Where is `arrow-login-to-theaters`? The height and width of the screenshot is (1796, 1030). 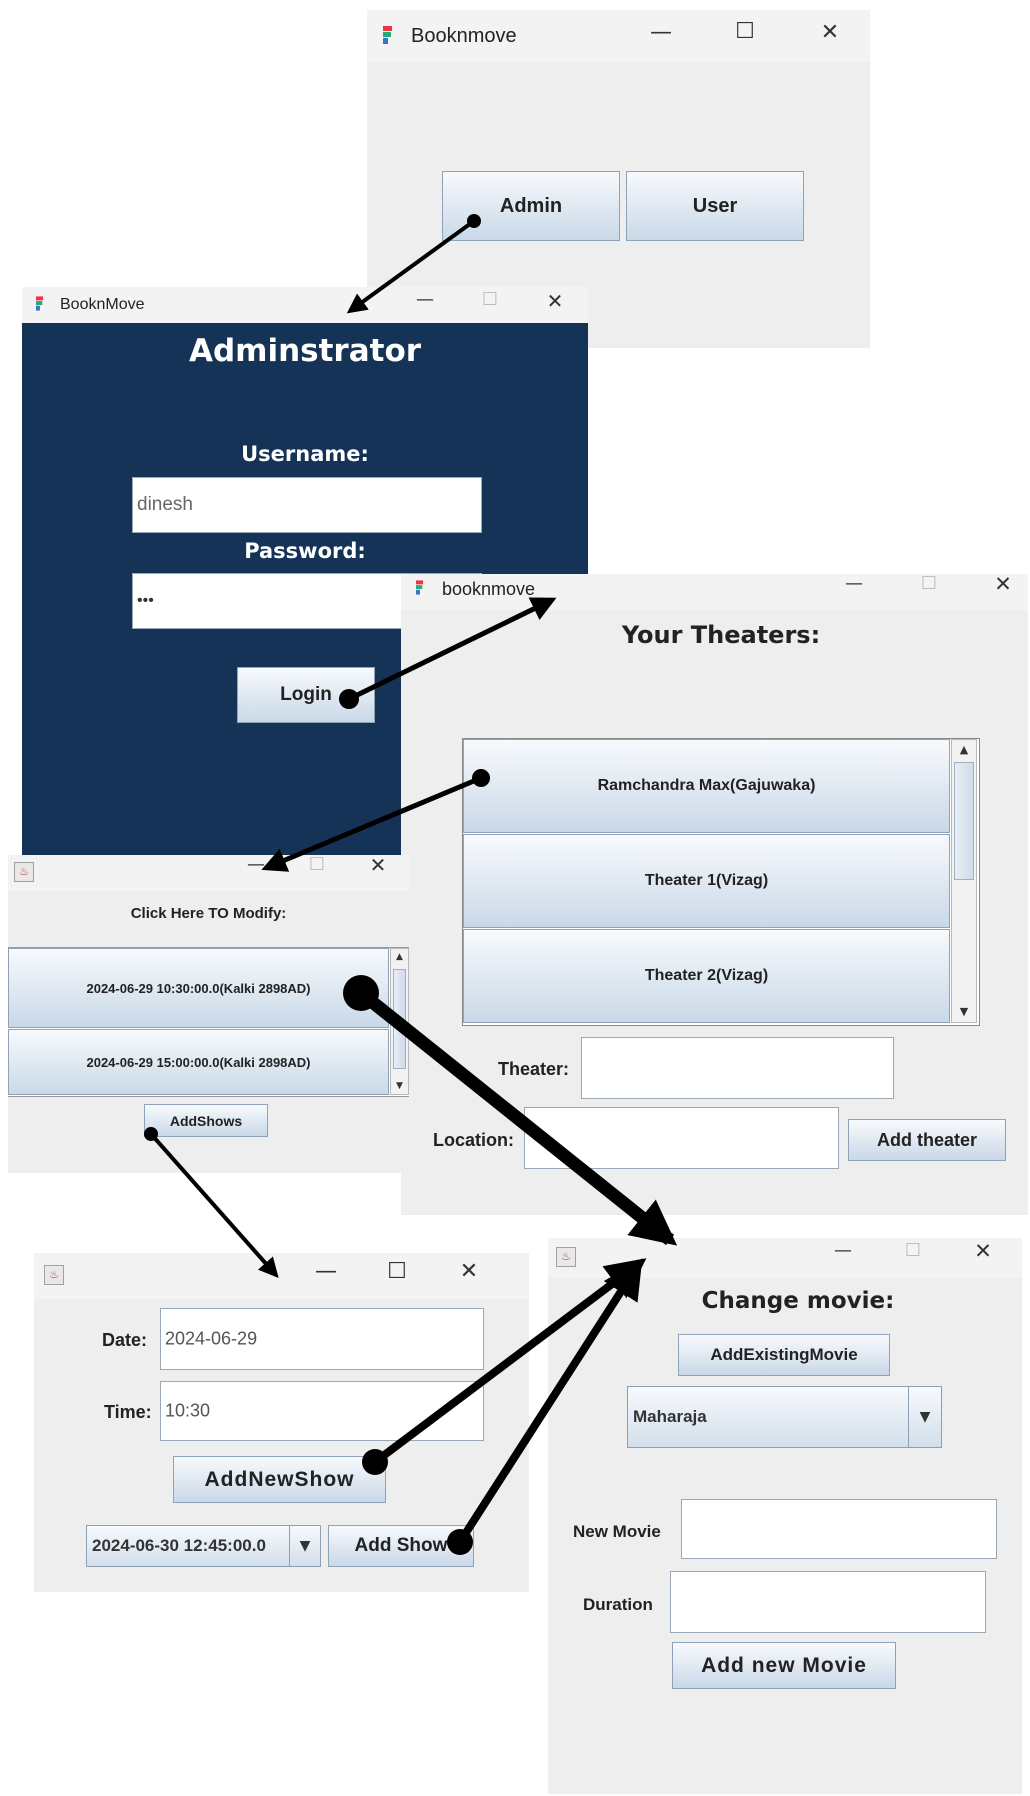 arrow-login-to-theaters is located at coordinates (448, 653).